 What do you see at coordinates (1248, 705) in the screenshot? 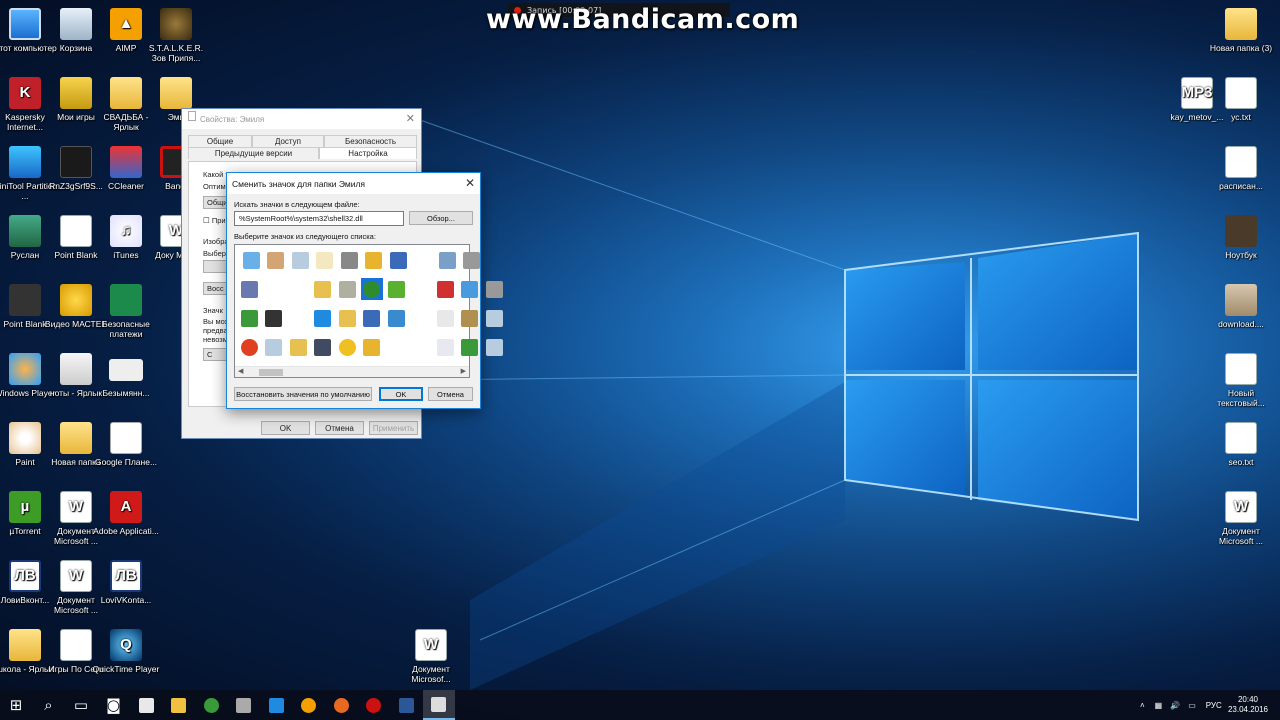
I see `taskbar-clock: 20:40 23.04.2016` at bounding box center [1248, 705].